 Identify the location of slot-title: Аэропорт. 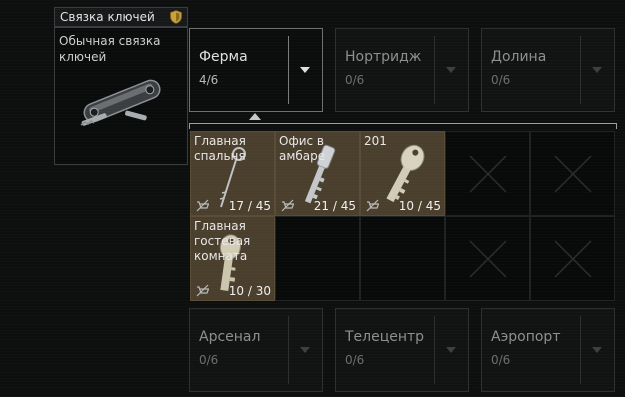
(526, 337).